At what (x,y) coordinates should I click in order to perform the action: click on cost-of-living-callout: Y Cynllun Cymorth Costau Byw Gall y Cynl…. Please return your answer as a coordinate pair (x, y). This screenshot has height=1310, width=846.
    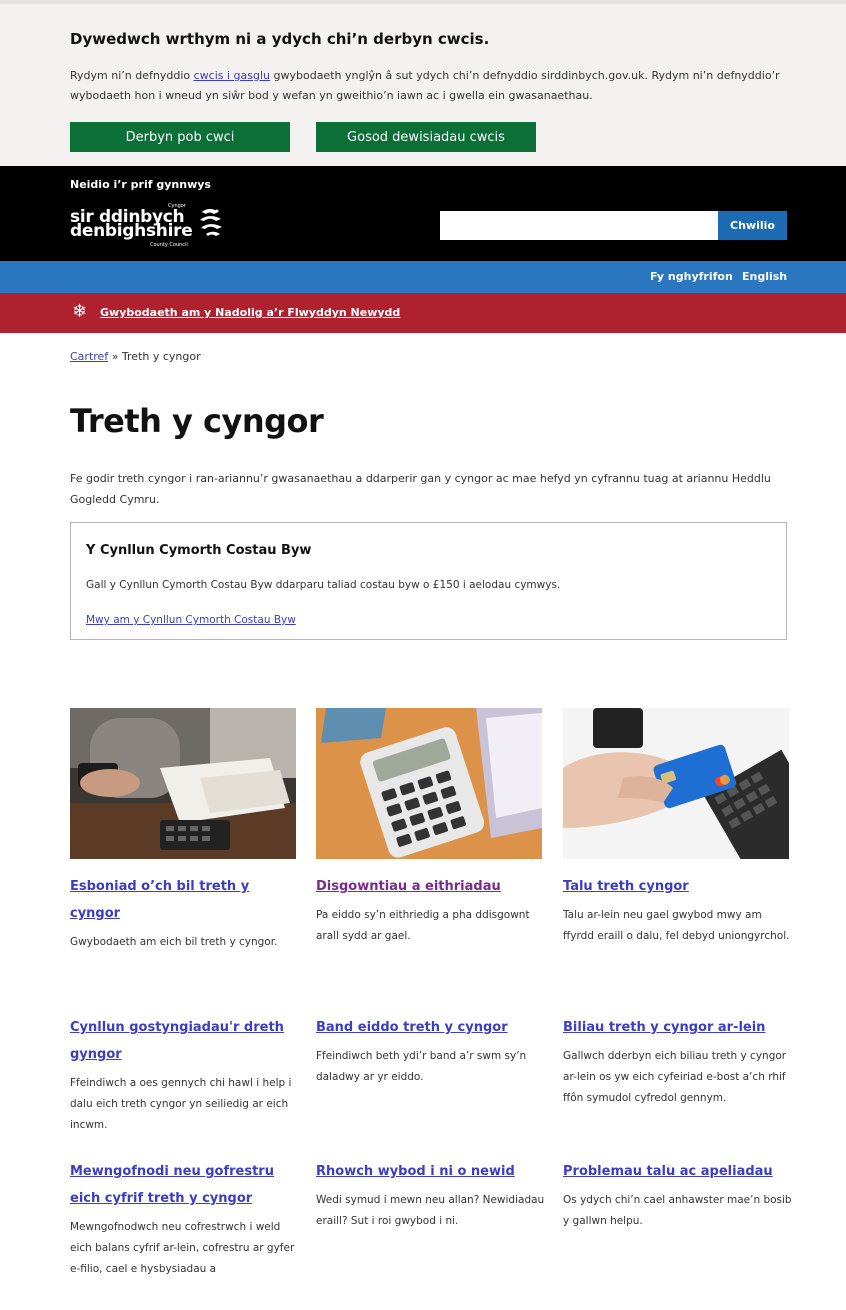
    Looking at the image, I should click on (428, 581).